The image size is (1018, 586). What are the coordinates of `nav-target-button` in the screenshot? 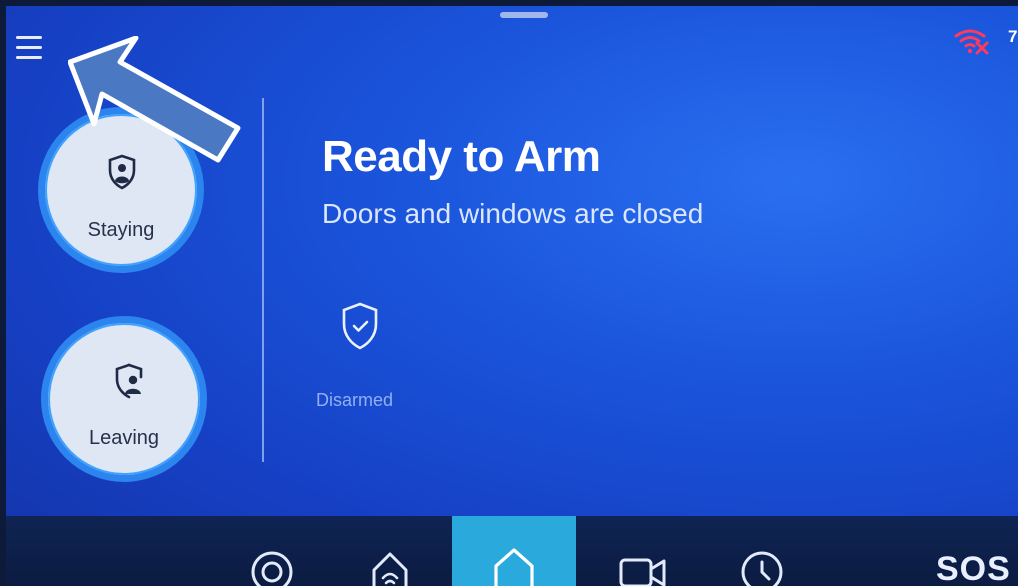 It's located at (272, 551).